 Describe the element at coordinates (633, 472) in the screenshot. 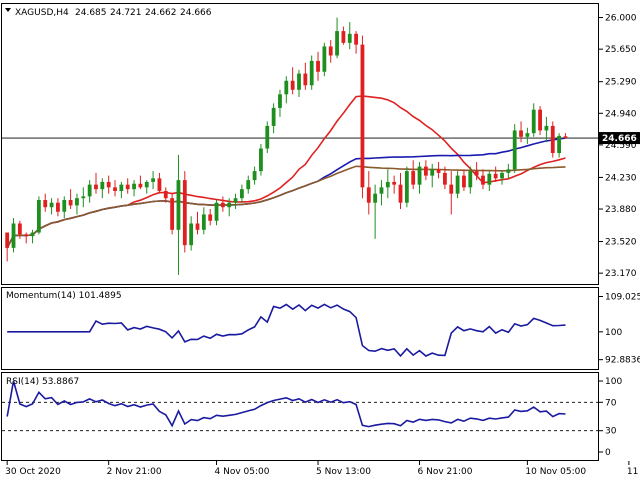

I see `time-tick-label: 11 Nov 13:00` at that location.